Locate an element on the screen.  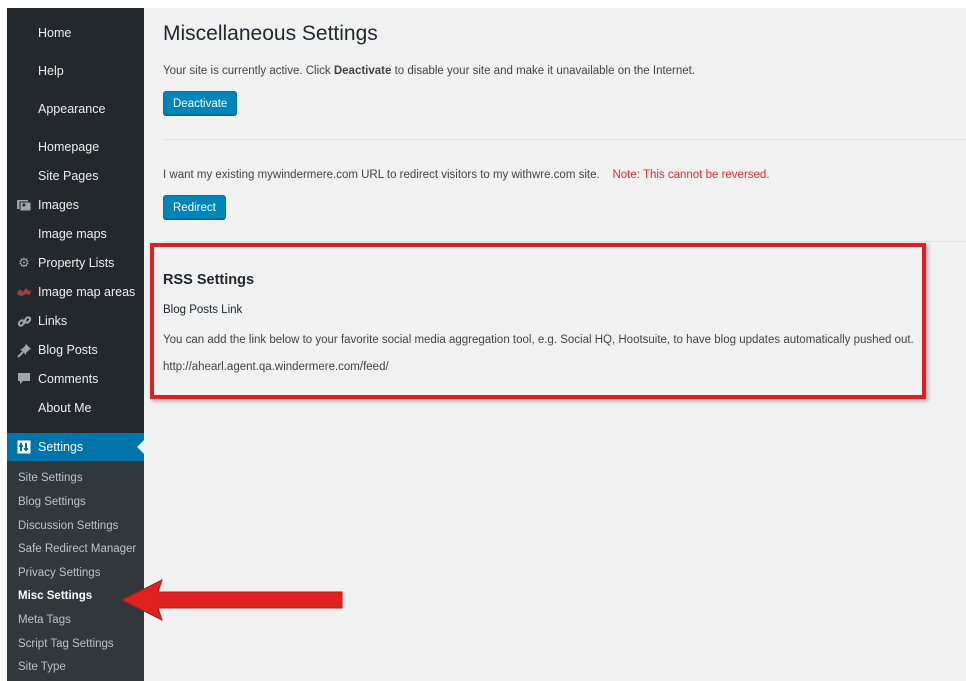
map-areas-icon is located at coordinates (24, 292).